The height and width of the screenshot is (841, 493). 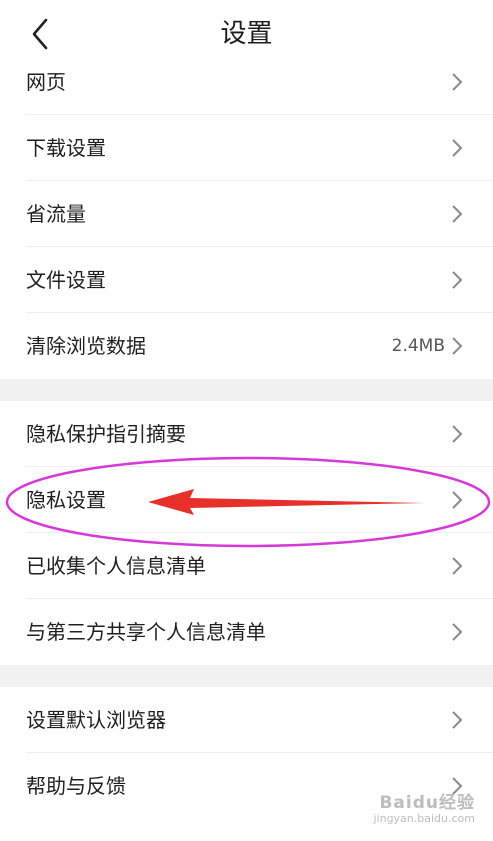 What do you see at coordinates (106, 434) in the screenshot?
I see `settings-item-label: 隐私保护指引摘要` at bounding box center [106, 434].